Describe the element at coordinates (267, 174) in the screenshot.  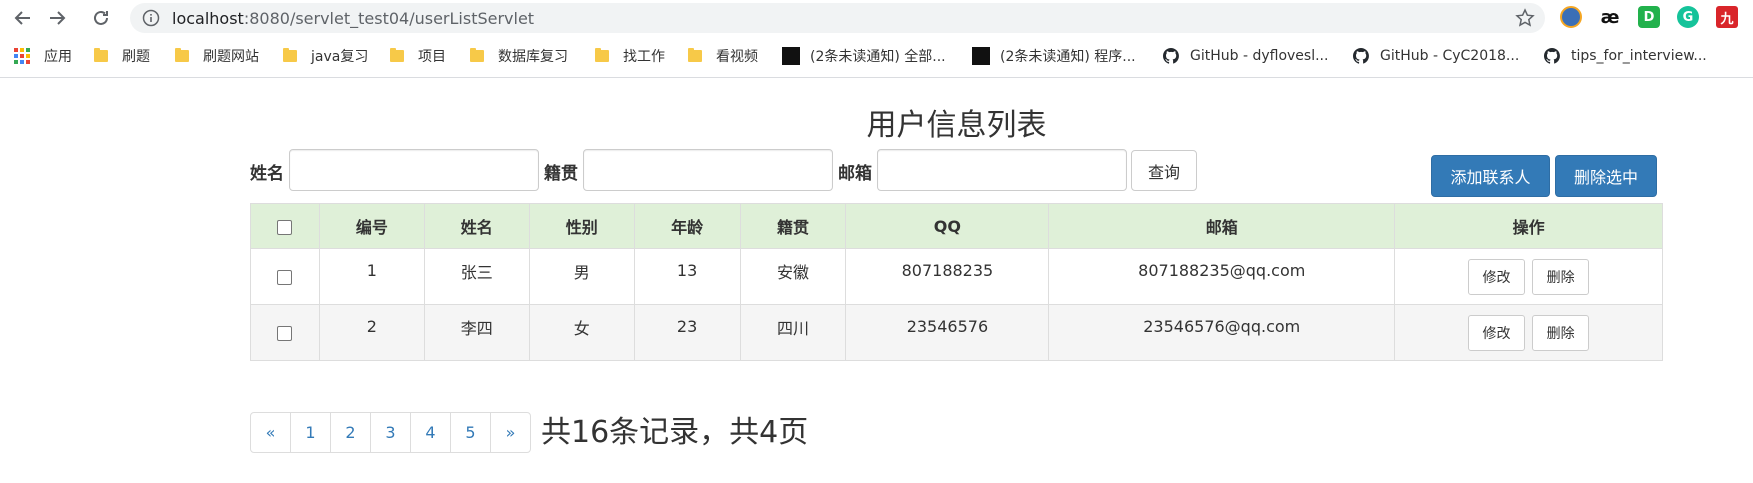
I see `name-label: 姓名` at that location.